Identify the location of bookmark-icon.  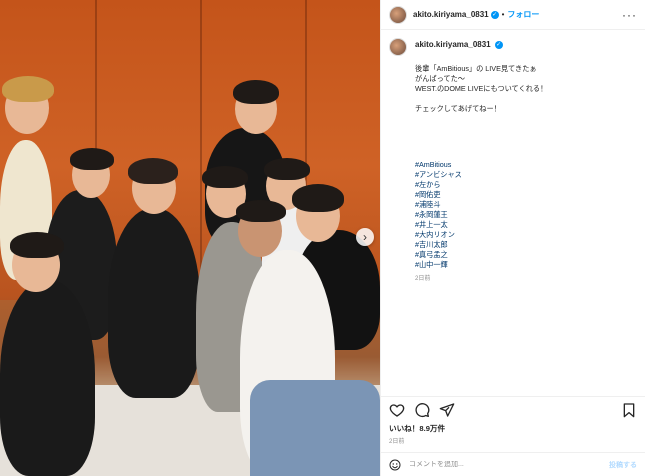
(629, 410).